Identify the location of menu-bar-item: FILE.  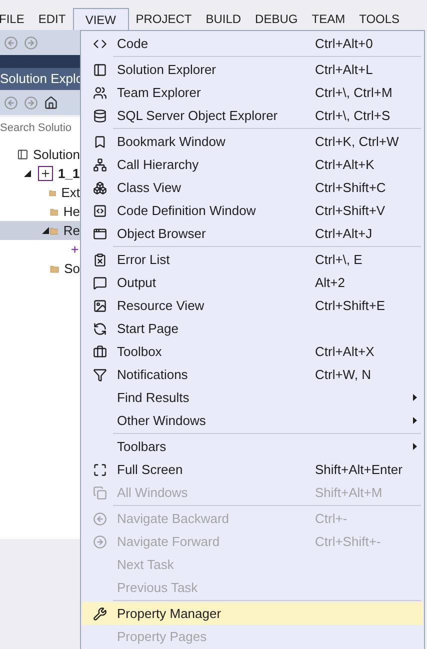
(16, 19).